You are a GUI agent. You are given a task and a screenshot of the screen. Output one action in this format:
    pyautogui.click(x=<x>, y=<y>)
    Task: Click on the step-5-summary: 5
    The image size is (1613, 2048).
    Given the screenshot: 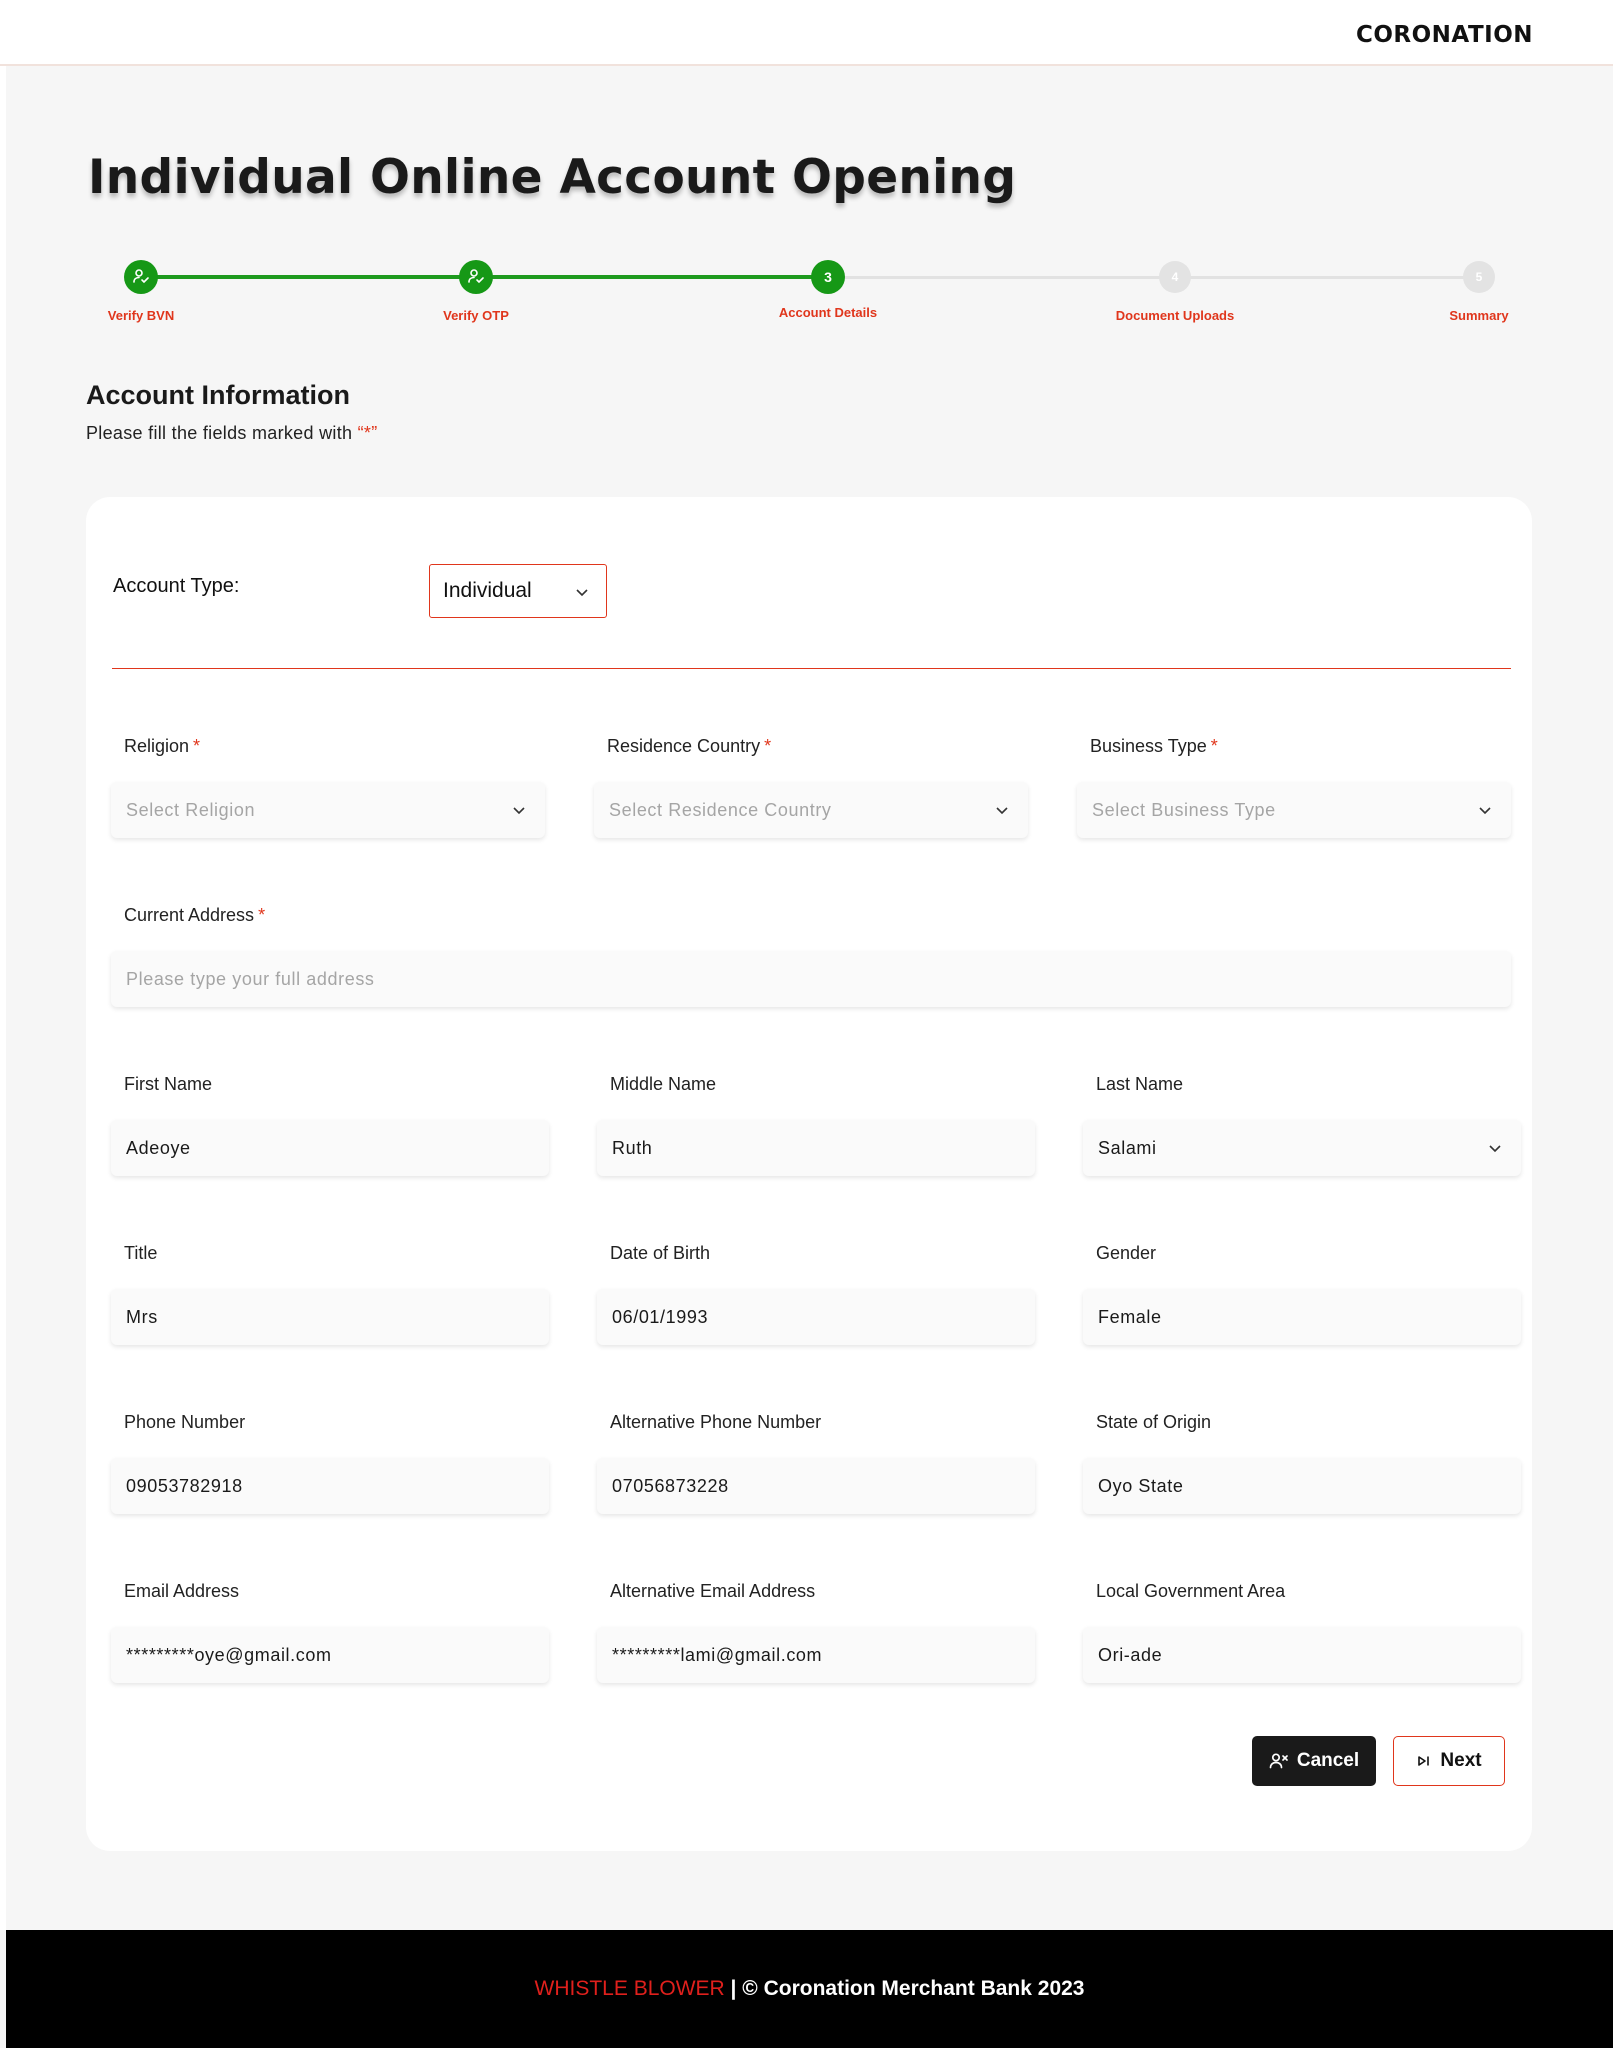 What is the action you would take?
    pyautogui.click(x=1479, y=277)
    